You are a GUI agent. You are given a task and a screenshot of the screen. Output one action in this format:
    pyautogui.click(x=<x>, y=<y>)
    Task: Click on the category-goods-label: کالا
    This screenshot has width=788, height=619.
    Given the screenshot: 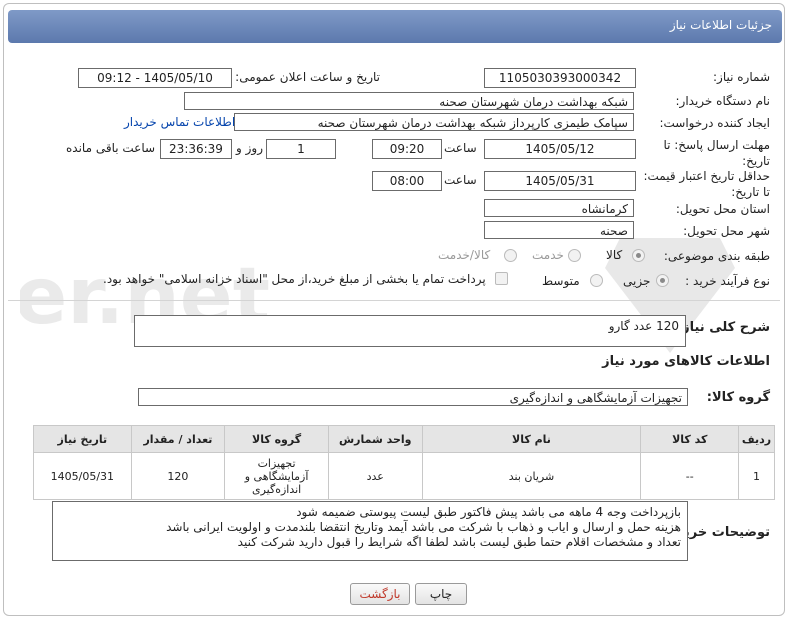 What is the action you would take?
    pyautogui.click(x=614, y=255)
    